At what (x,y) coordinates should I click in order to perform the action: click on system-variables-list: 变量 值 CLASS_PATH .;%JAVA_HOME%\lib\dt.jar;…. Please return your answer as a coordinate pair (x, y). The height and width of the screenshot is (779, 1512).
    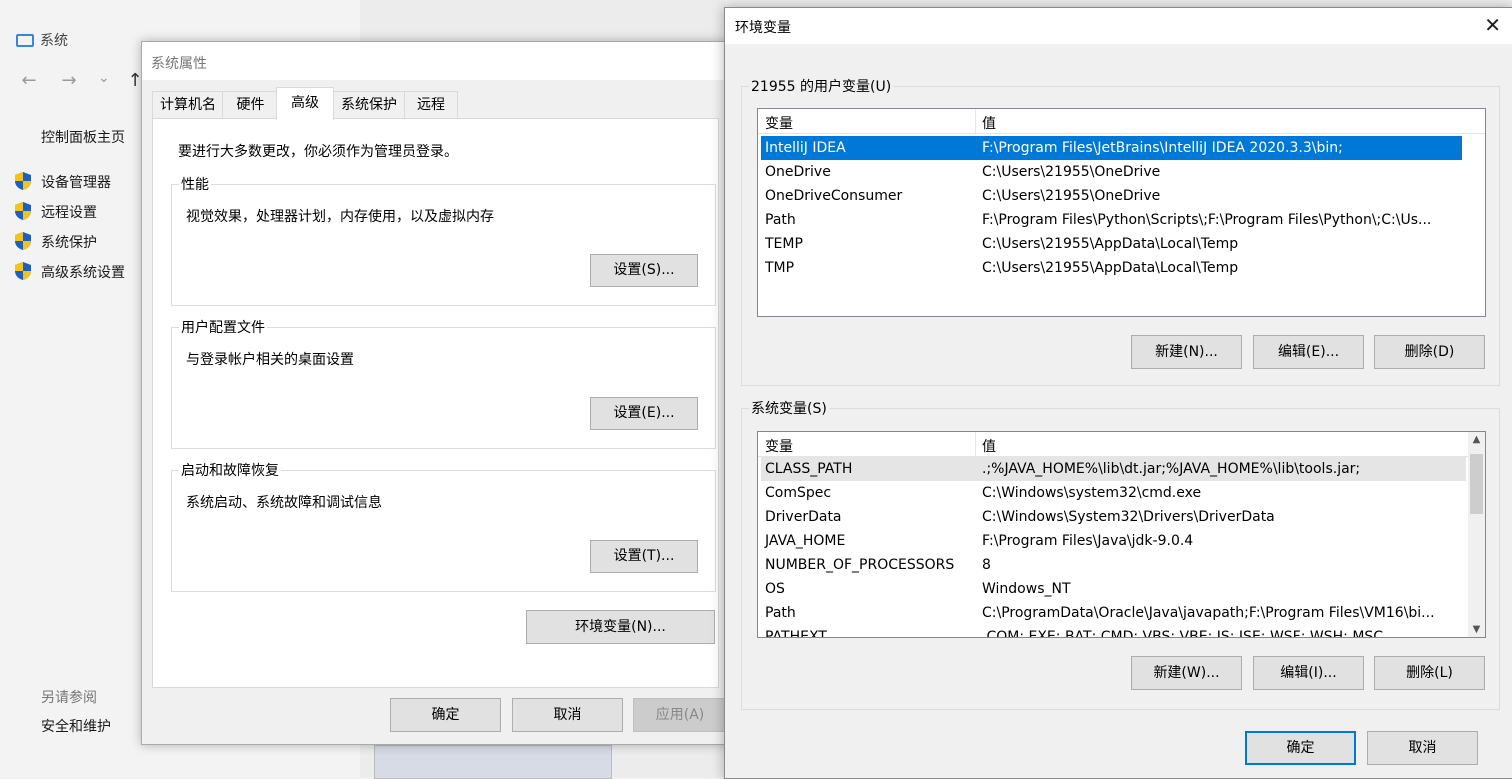
    Looking at the image, I should click on (1121, 534).